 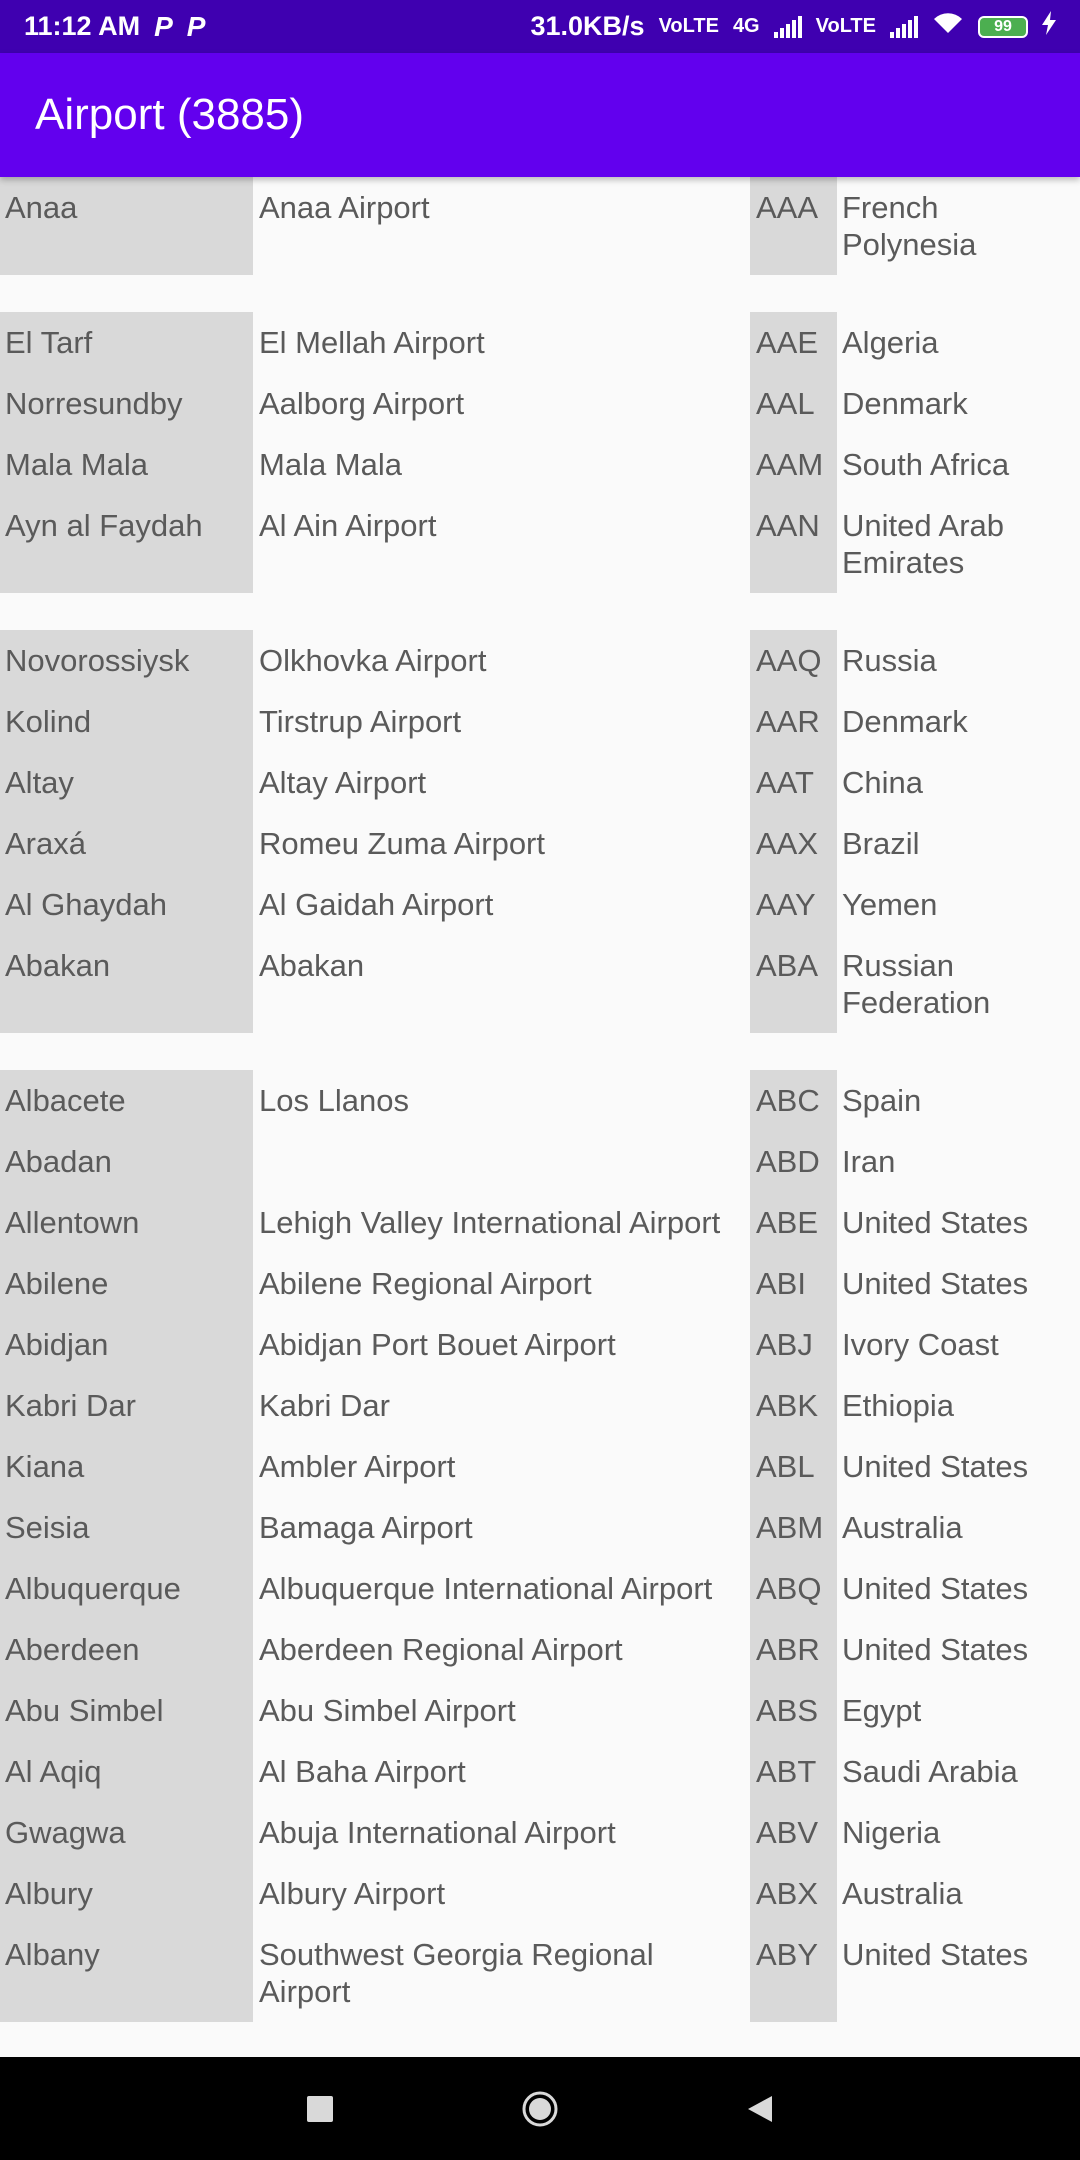 I want to click on airport-city: Al Ghaydah, so click(x=126, y=904).